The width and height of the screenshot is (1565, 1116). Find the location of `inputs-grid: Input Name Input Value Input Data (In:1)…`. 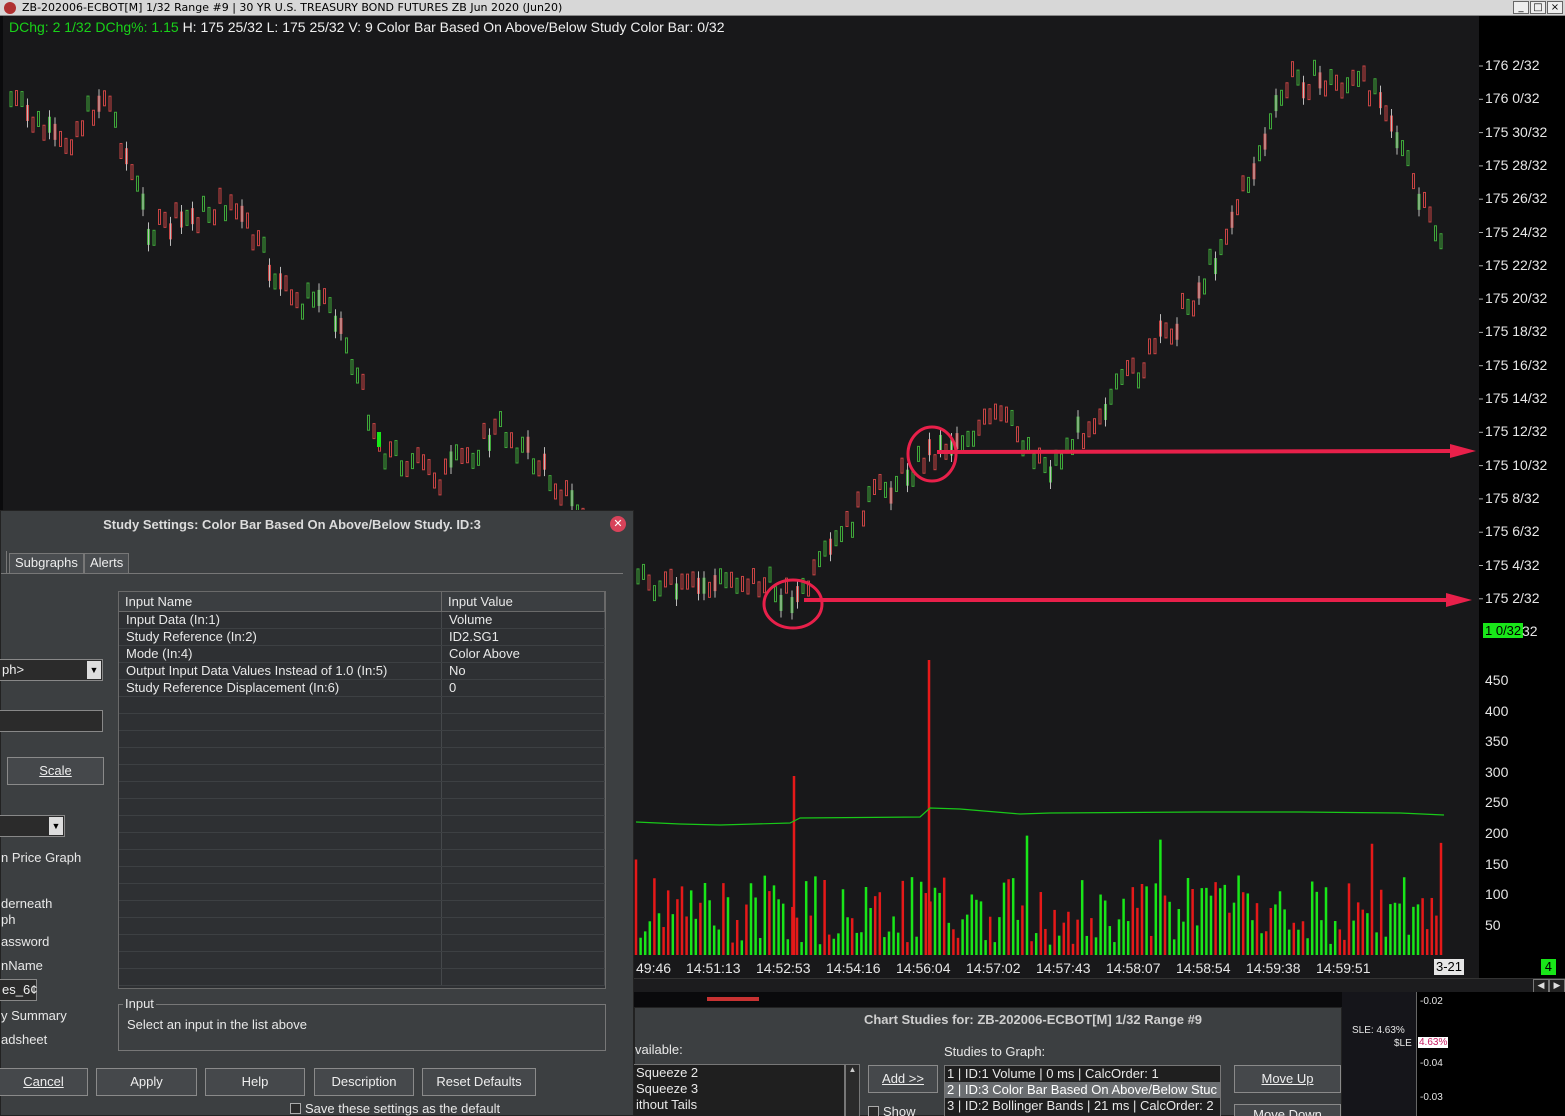

inputs-grid: Input Name Input Value Input Data (In:1)… is located at coordinates (362, 790).